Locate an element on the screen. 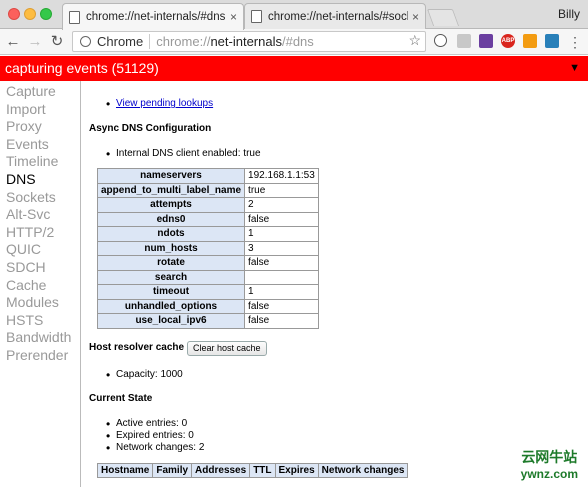 This screenshot has height=487, width=588. sidebar-item-quic: QUIC is located at coordinates (40, 250).